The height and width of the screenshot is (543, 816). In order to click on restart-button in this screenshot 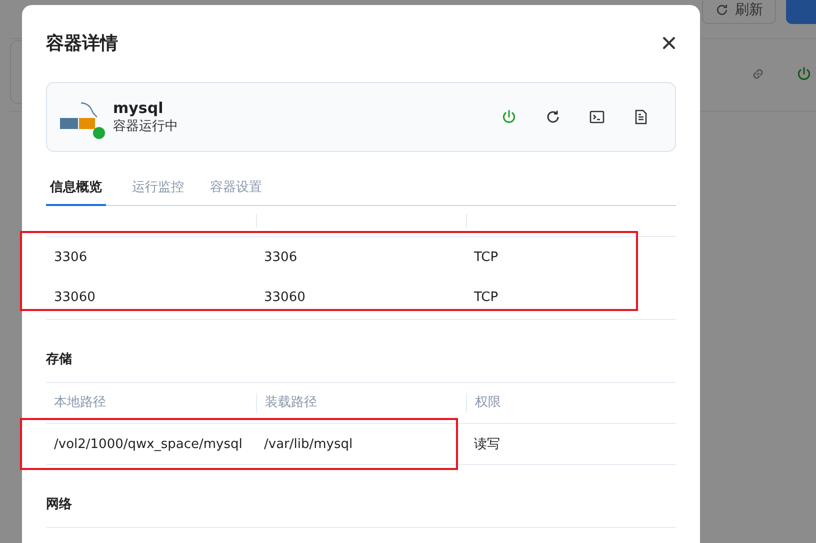, I will do `click(553, 117)`.